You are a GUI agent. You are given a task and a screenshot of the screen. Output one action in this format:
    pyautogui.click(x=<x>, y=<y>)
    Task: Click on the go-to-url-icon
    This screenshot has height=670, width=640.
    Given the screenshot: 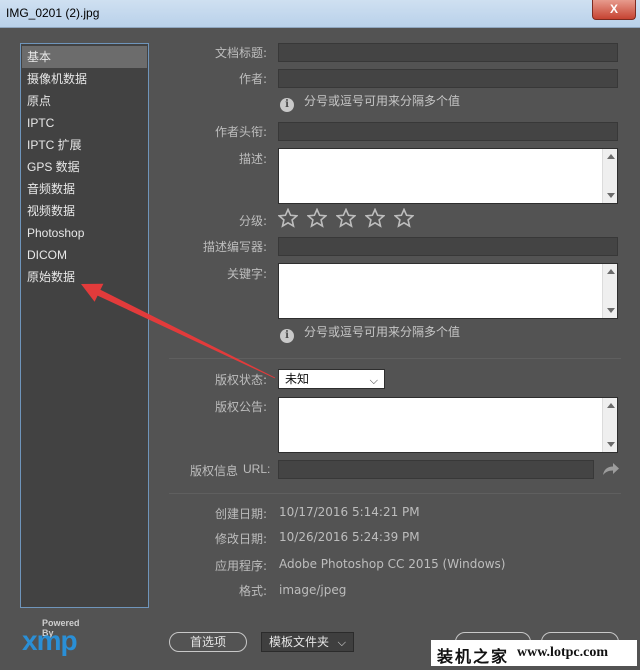 What is the action you would take?
    pyautogui.click(x=611, y=469)
    